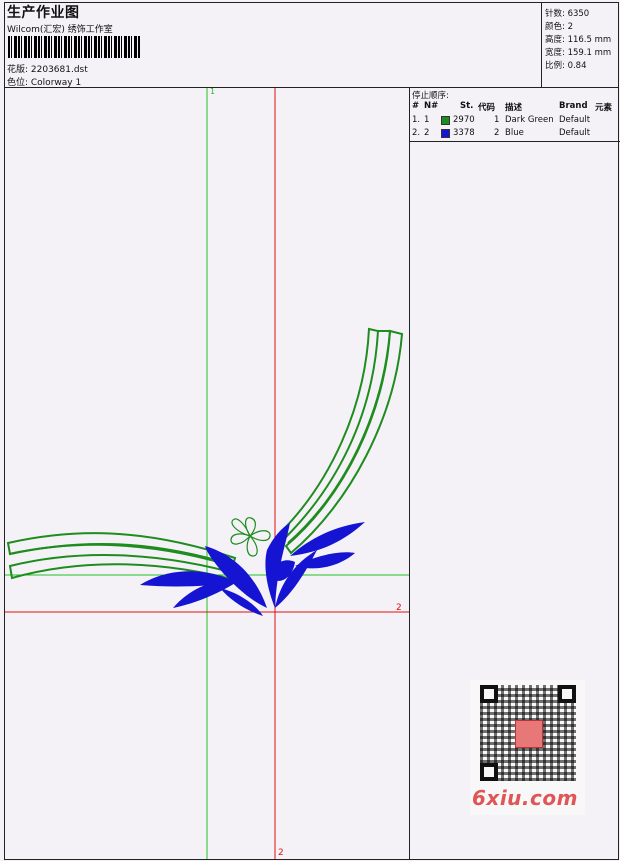 This screenshot has width=620, height=861. Describe the element at coordinates (604, 108) in the screenshot. I see `col-element: 元素` at that location.